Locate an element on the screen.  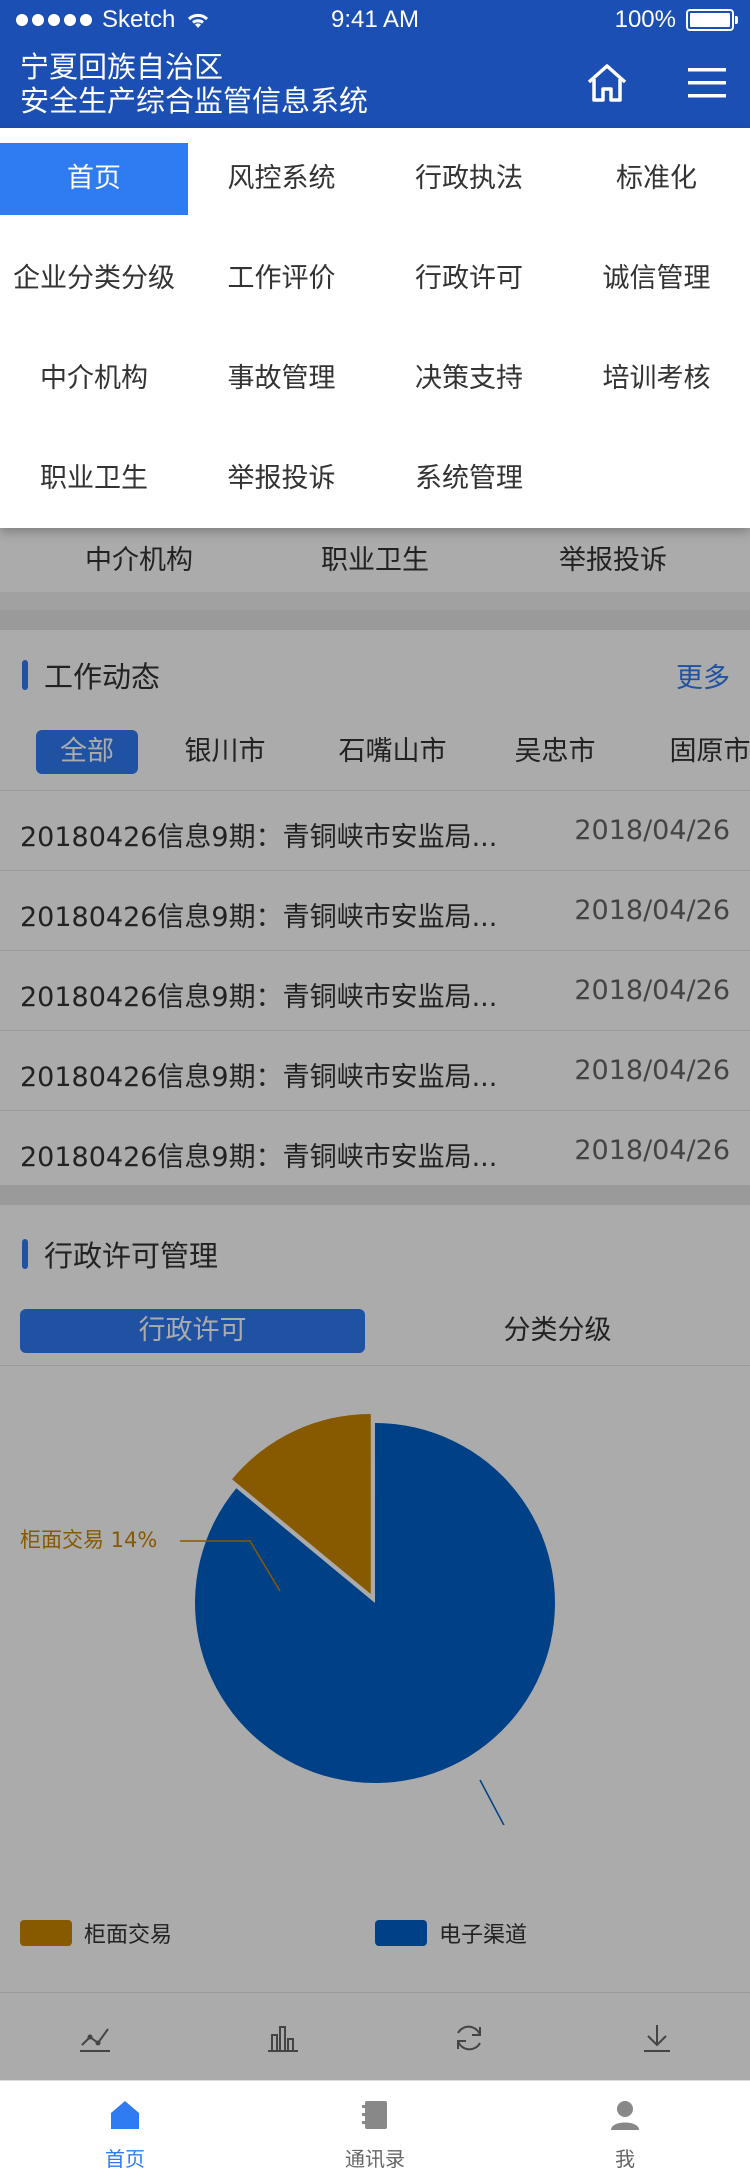
menu-item: 培训考核 is located at coordinates (656, 379).